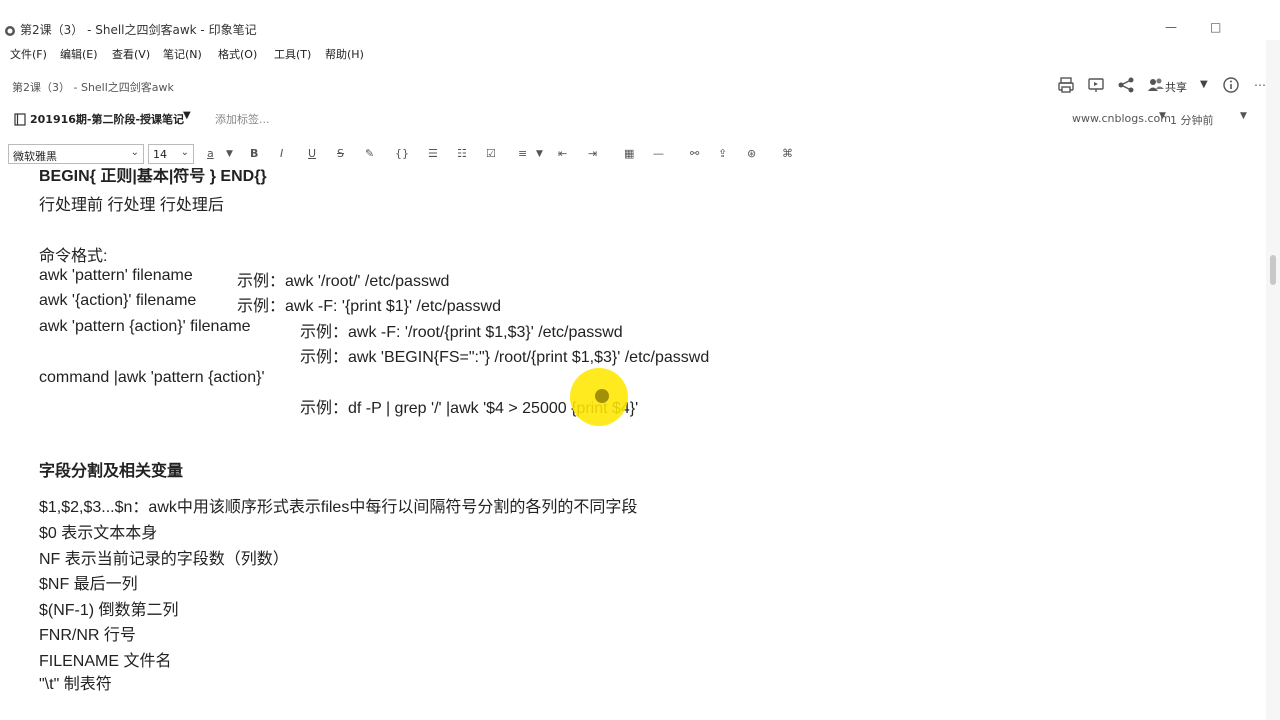  I want to click on numbered-list-icon: ☷, so click(462, 154).